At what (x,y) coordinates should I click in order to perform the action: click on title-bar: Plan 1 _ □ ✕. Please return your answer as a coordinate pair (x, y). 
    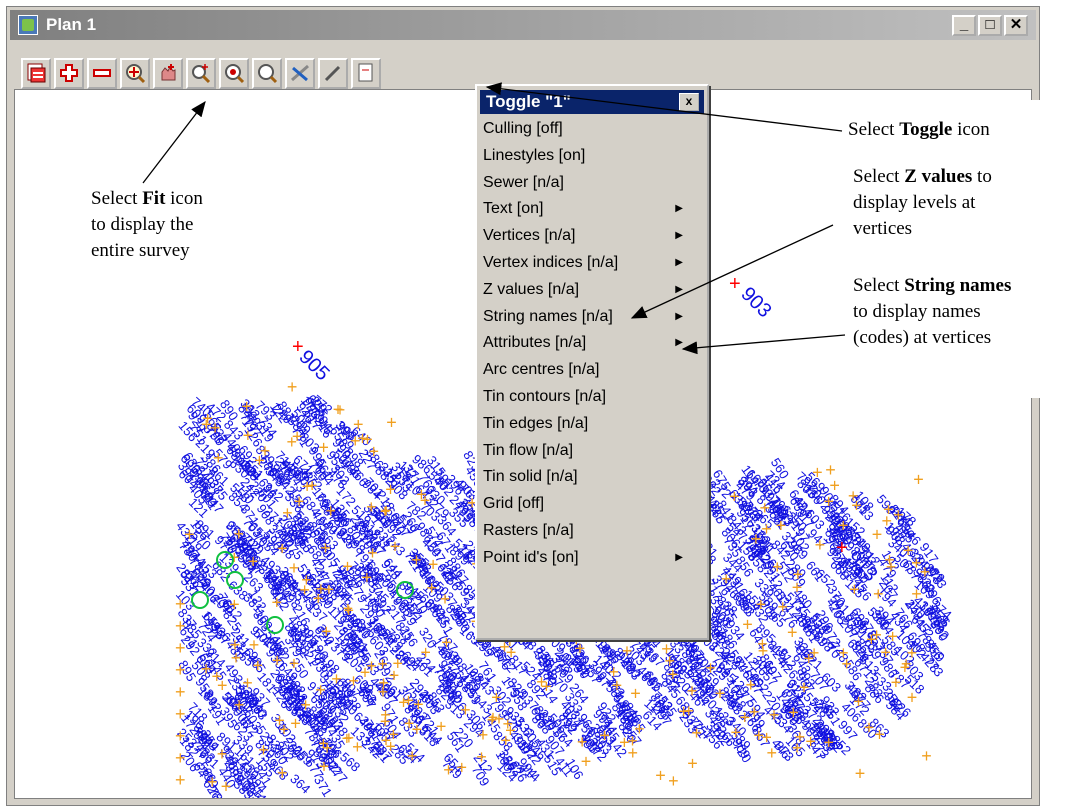
    Looking at the image, I should click on (523, 25).